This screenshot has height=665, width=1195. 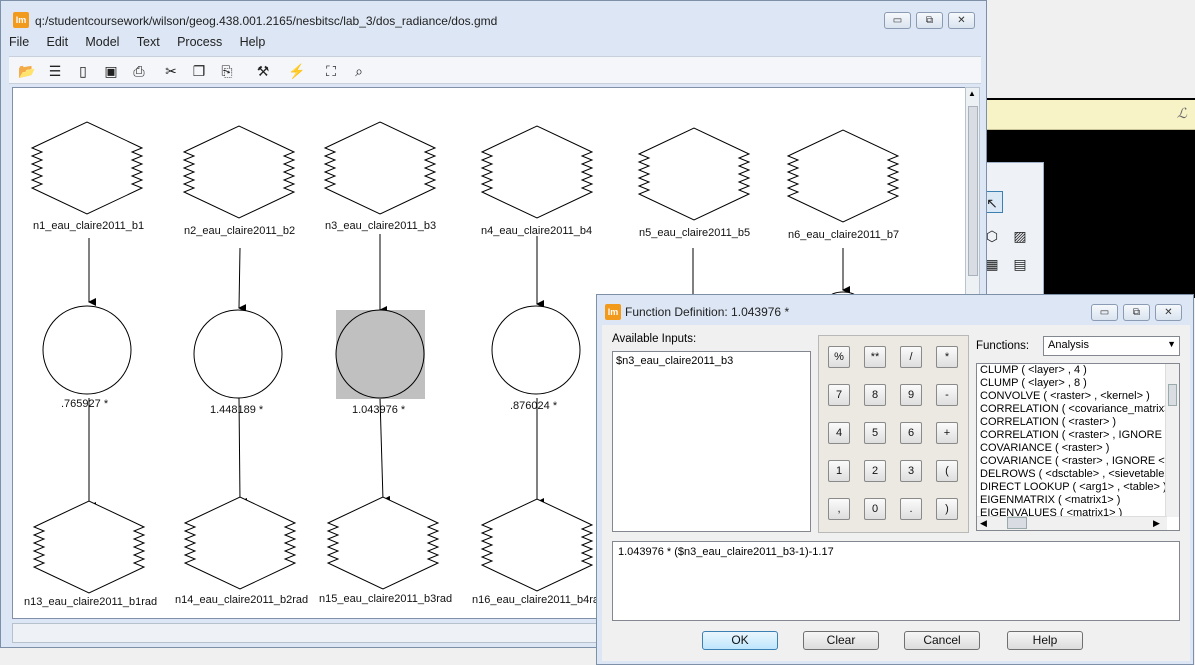 I want to click on table-icon: ▤, so click(x=1020, y=264).